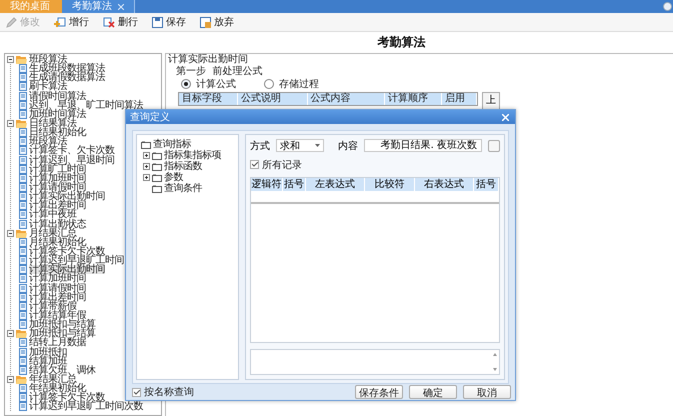 The height and width of the screenshot is (416, 673). Describe the element at coordinates (375, 362) in the screenshot. I see `expression-field` at that location.